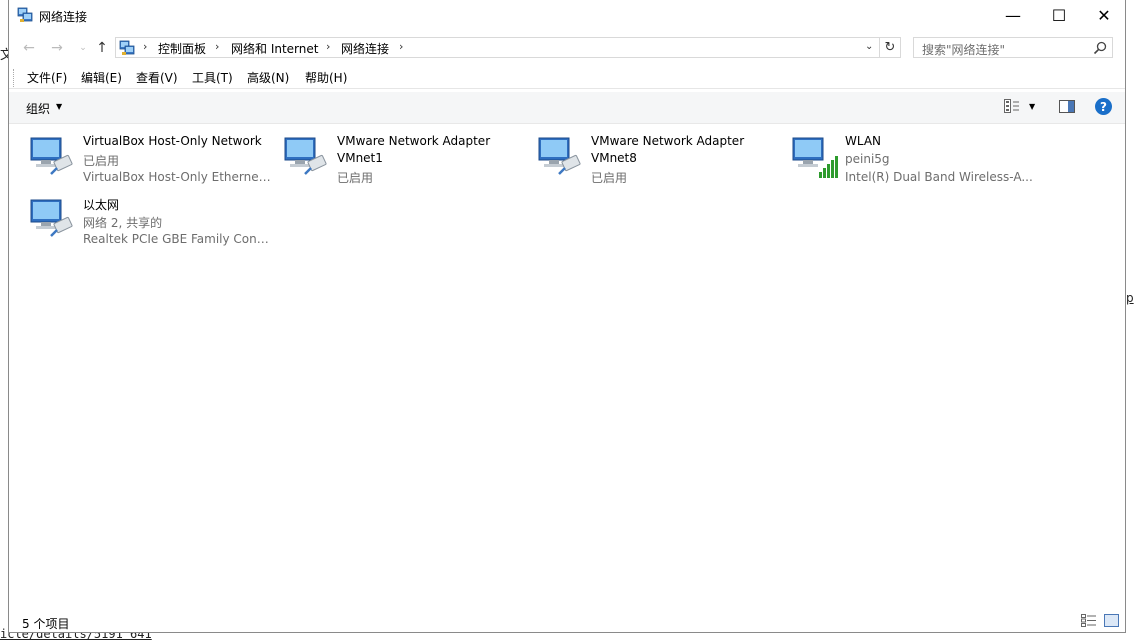 Image resolution: width=1134 pixels, height=641 pixels. Describe the element at coordinates (1130, 298) in the screenshot. I see `background-text-right: p` at that location.